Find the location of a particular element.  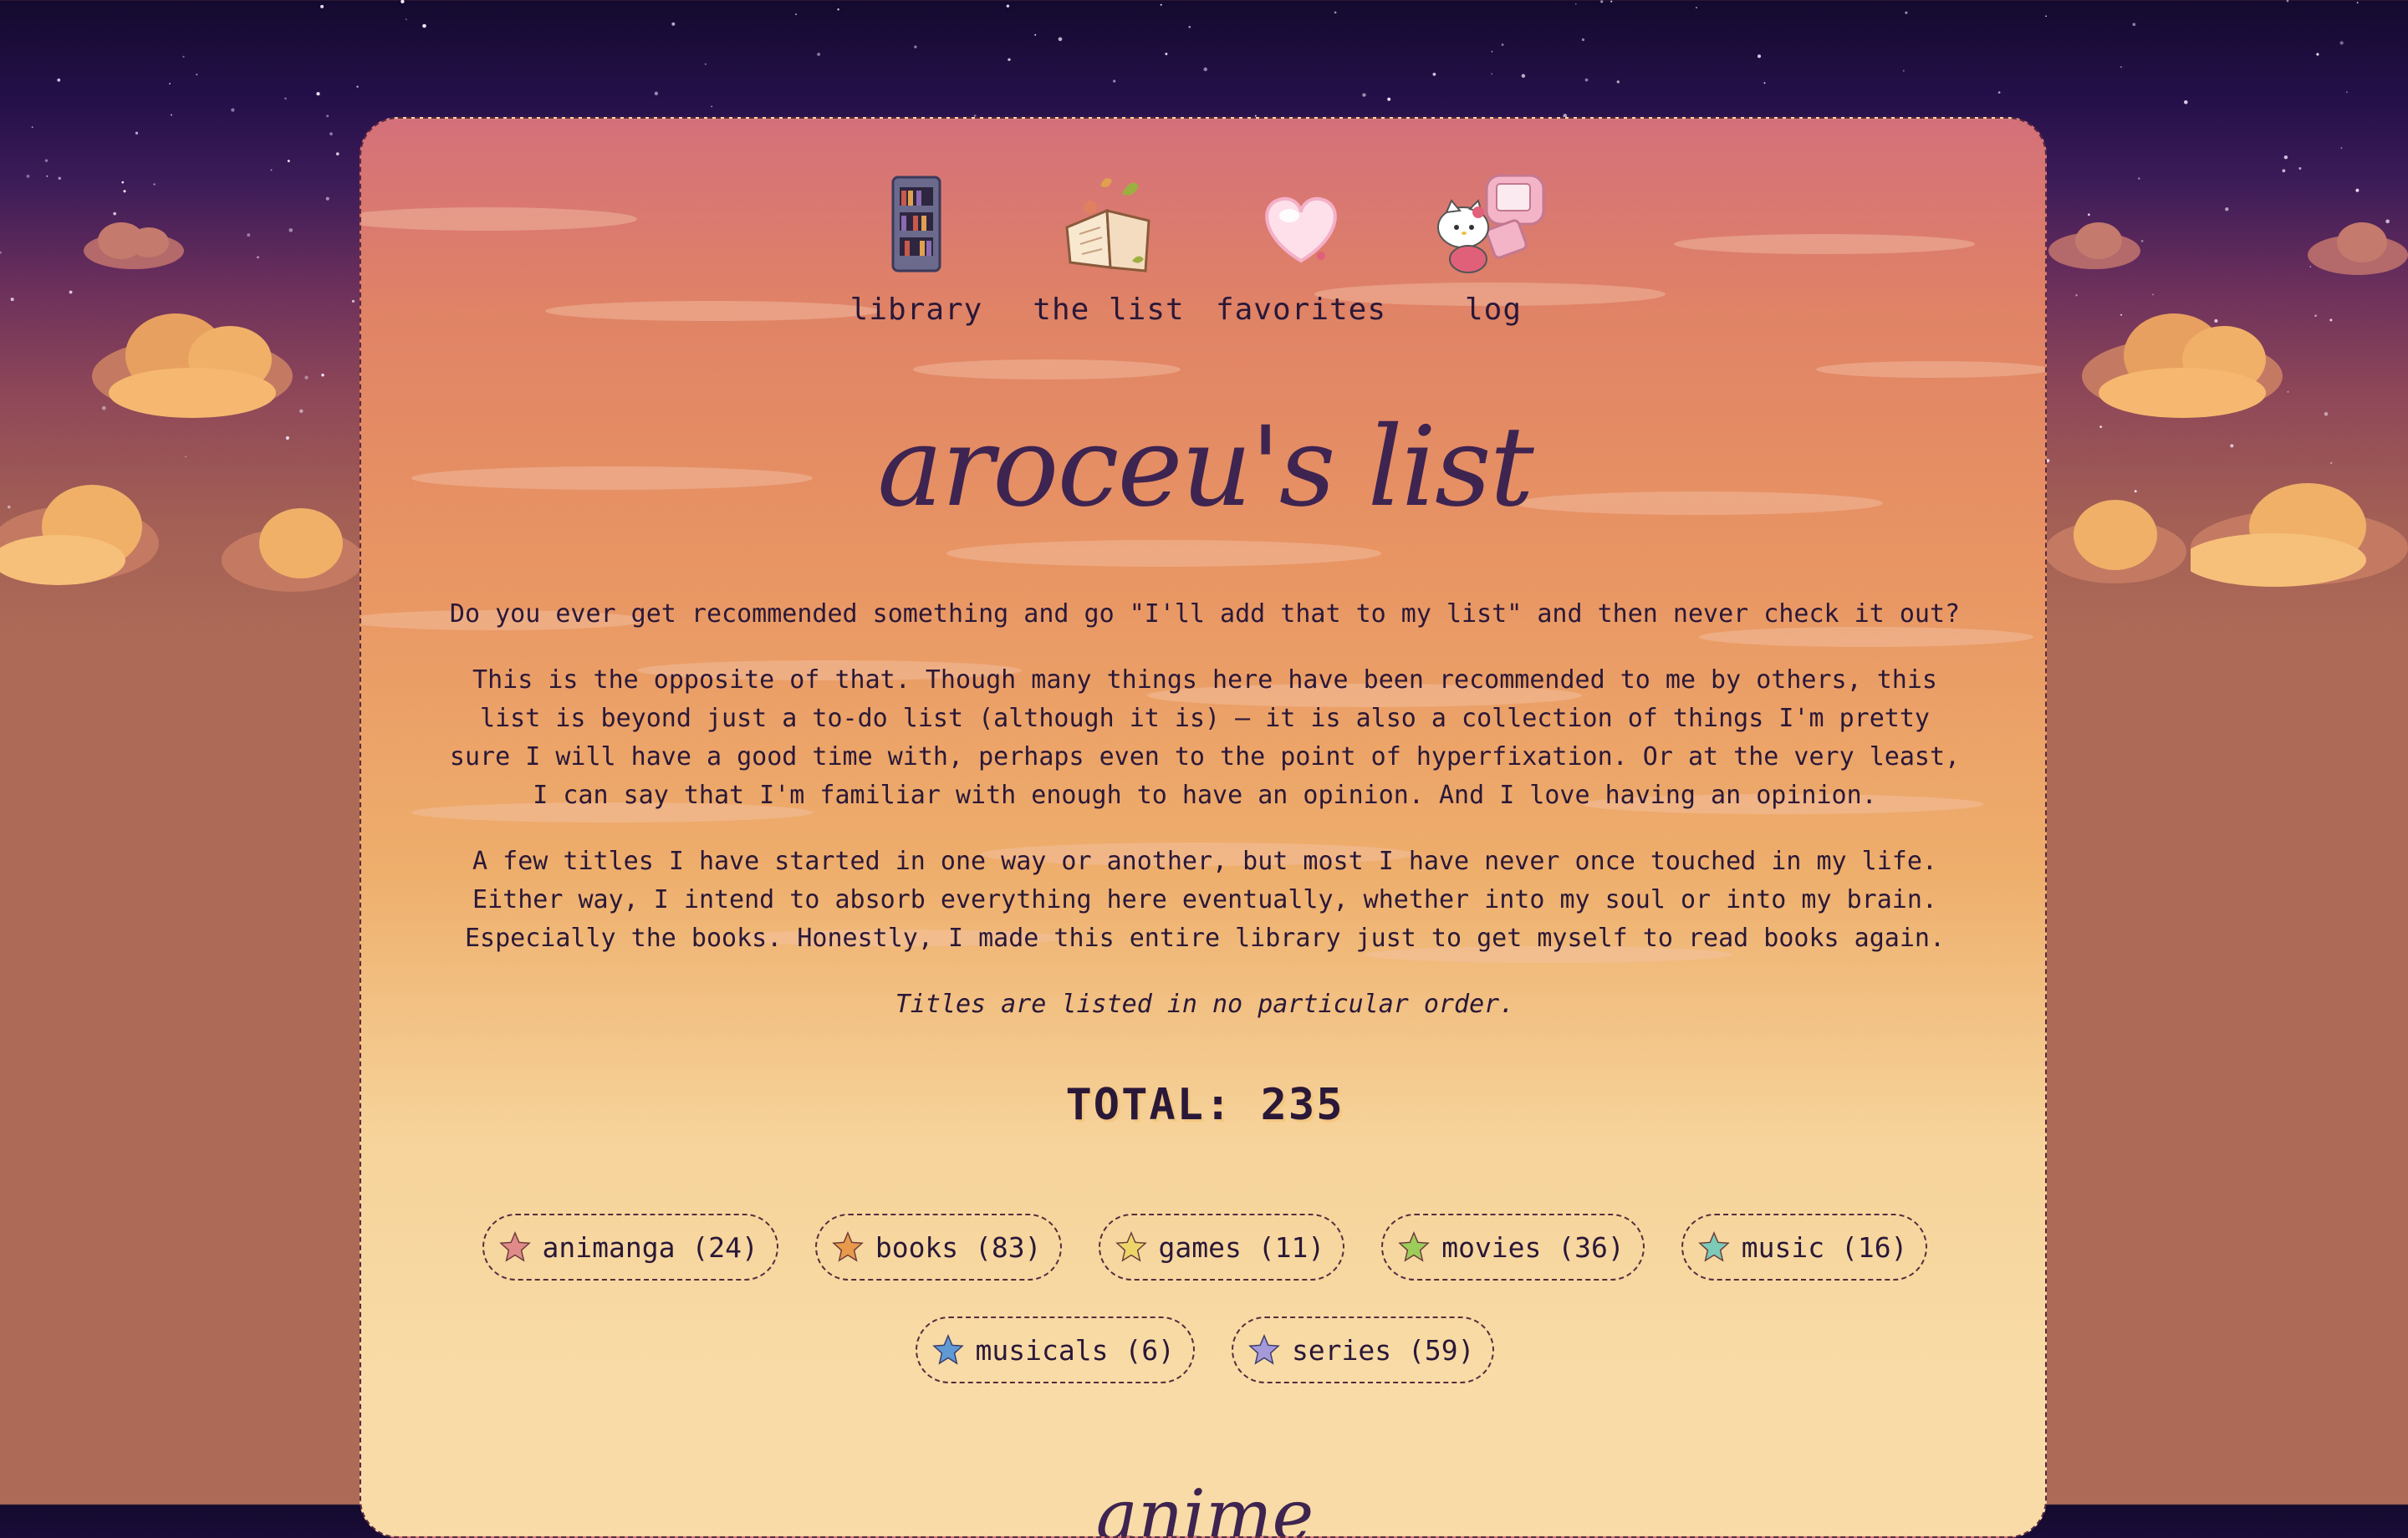

category-label: series (59) is located at coordinates (1383, 1350).